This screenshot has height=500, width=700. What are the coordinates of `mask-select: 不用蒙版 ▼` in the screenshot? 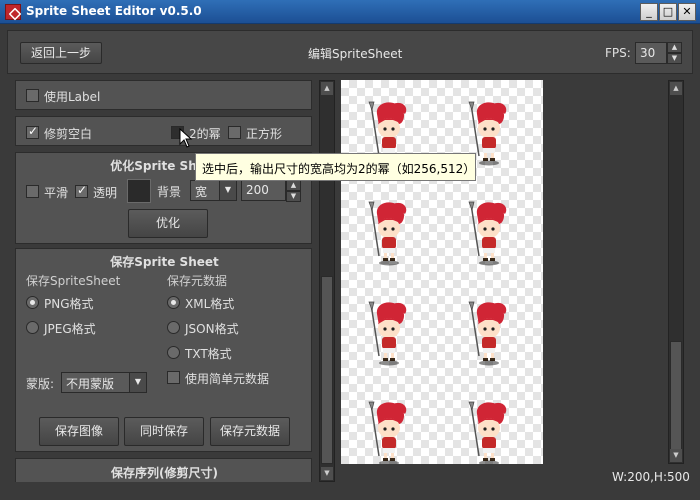 It's located at (104, 382).